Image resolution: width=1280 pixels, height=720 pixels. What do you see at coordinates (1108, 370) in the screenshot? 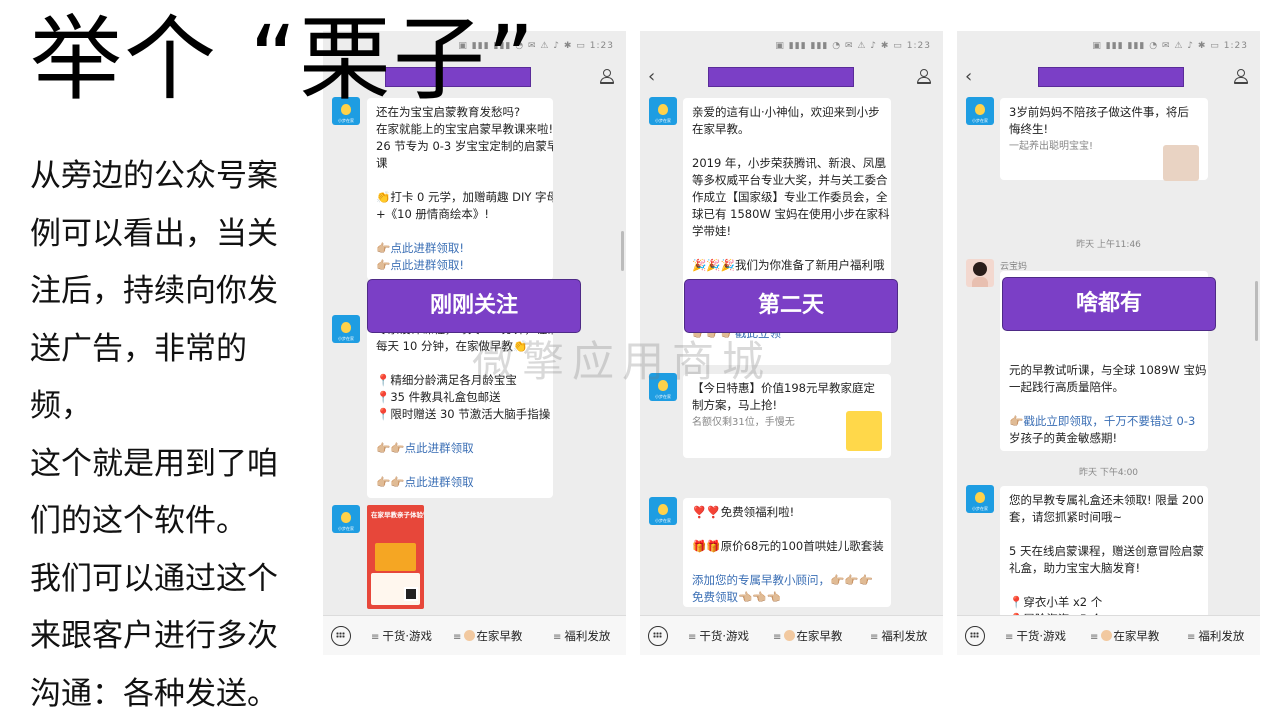
I see `message-line: 元的早教试听课，与全球 1089W 宝妈` at bounding box center [1108, 370].